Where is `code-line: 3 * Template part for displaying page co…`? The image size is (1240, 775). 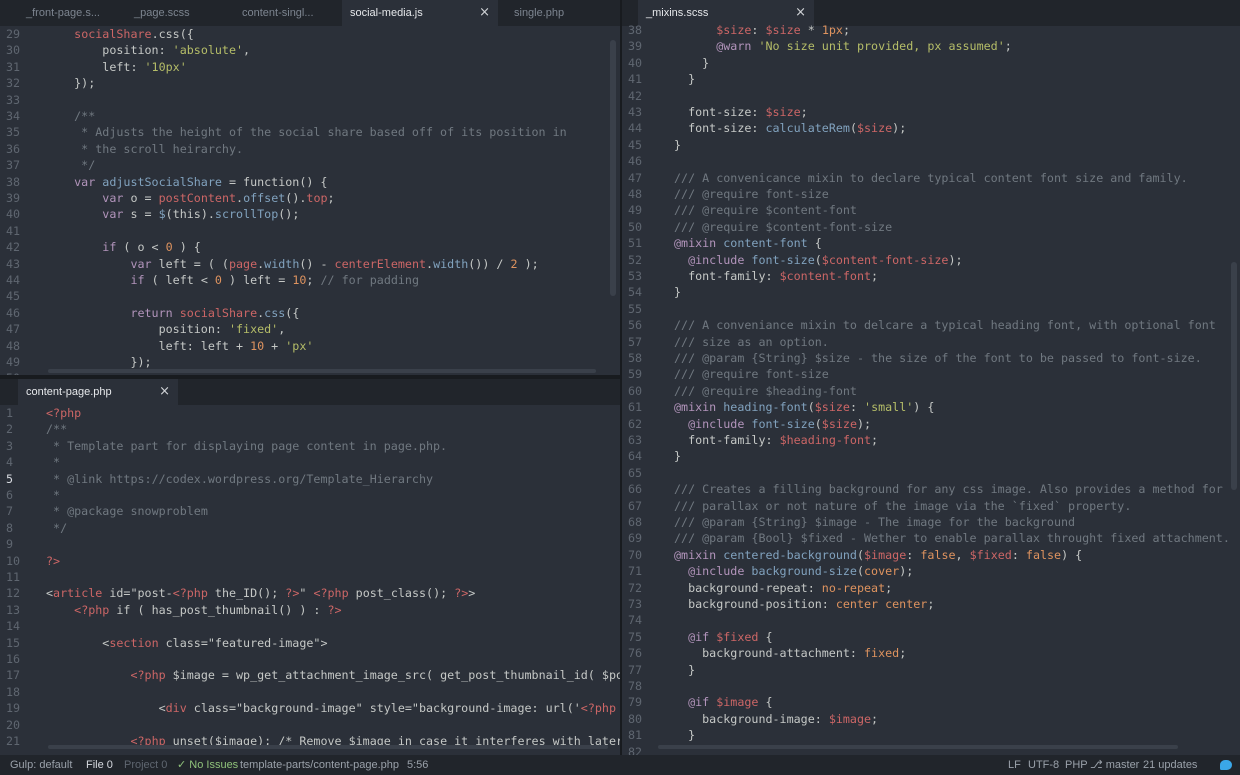
code-line: 3 * Template part for displaying page co… is located at coordinates (310, 446).